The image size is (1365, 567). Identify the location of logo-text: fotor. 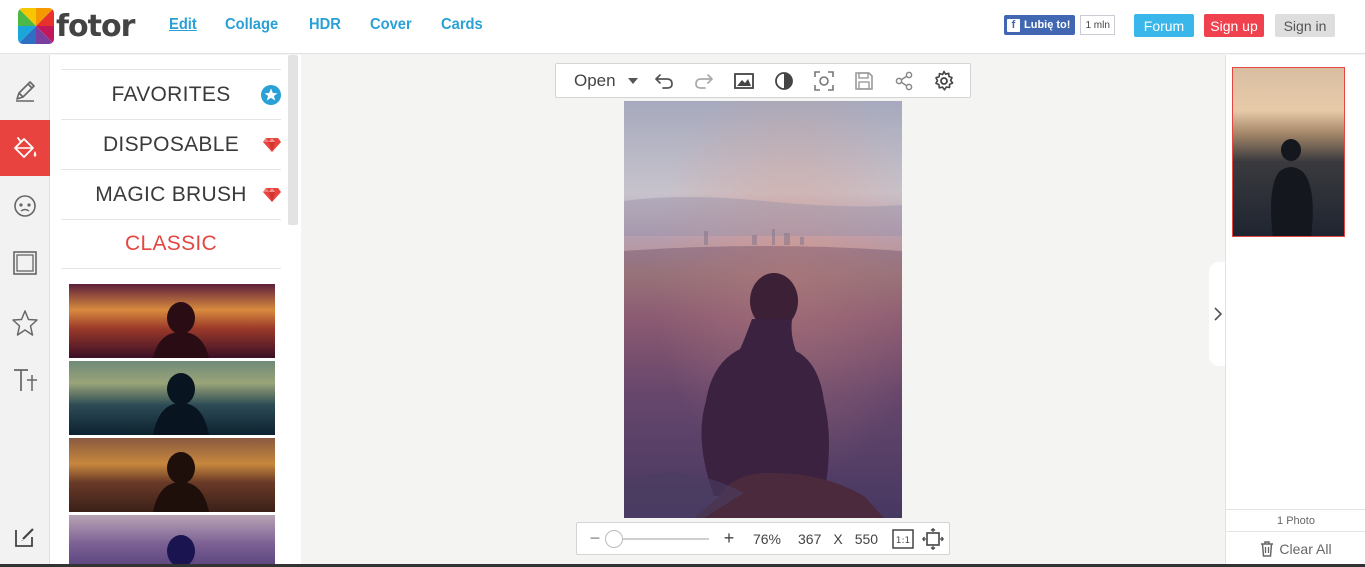
(95, 26).